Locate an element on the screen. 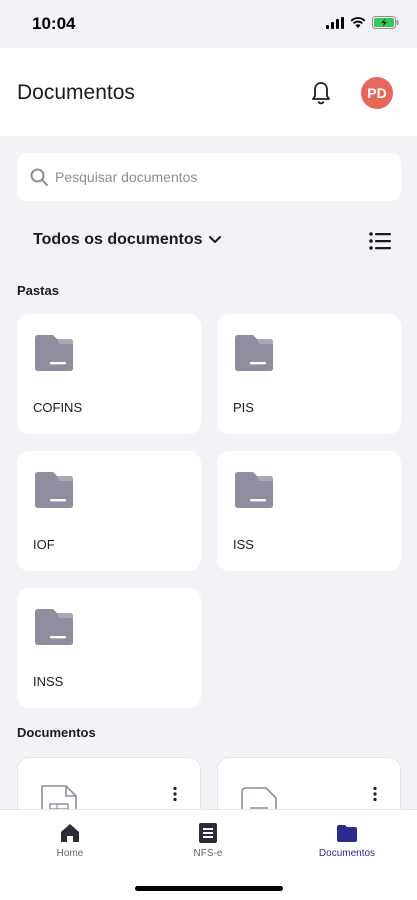 The width and height of the screenshot is (417, 900). home-icon is located at coordinates (70, 833).